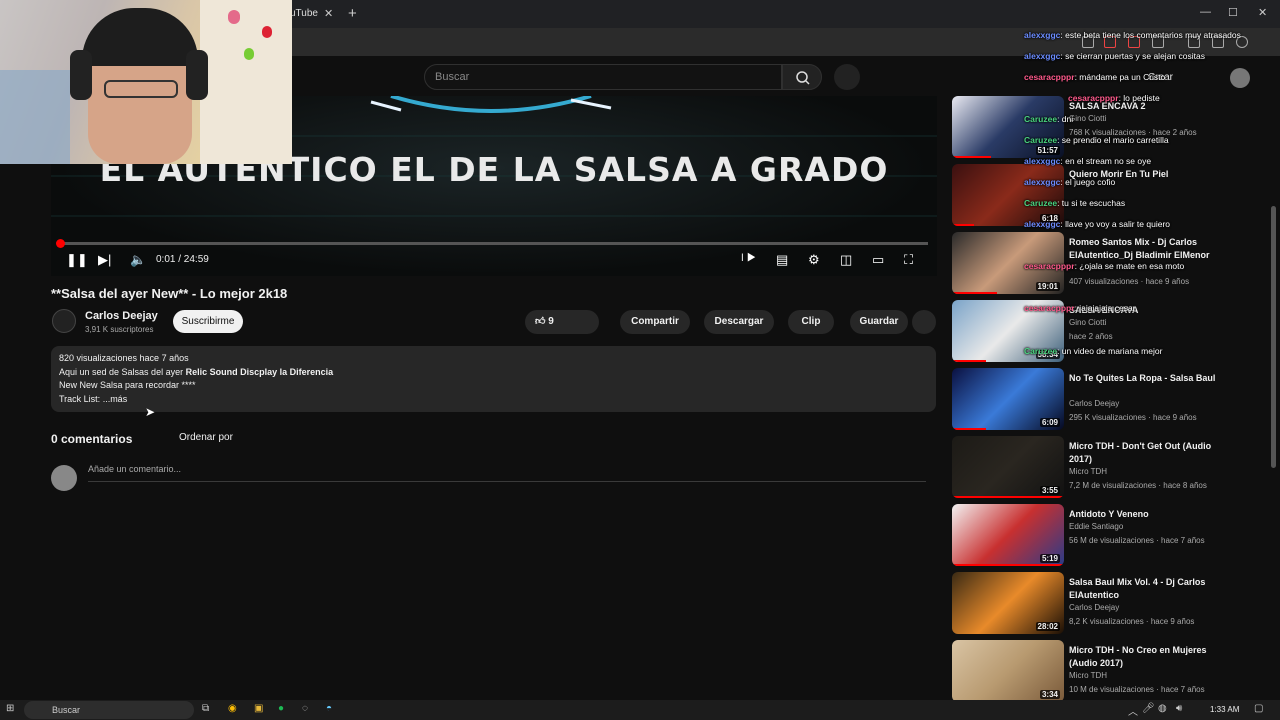  What do you see at coordinates (655, 322) in the screenshot?
I see `share-button: Compartir` at bounding box center [655, 322].